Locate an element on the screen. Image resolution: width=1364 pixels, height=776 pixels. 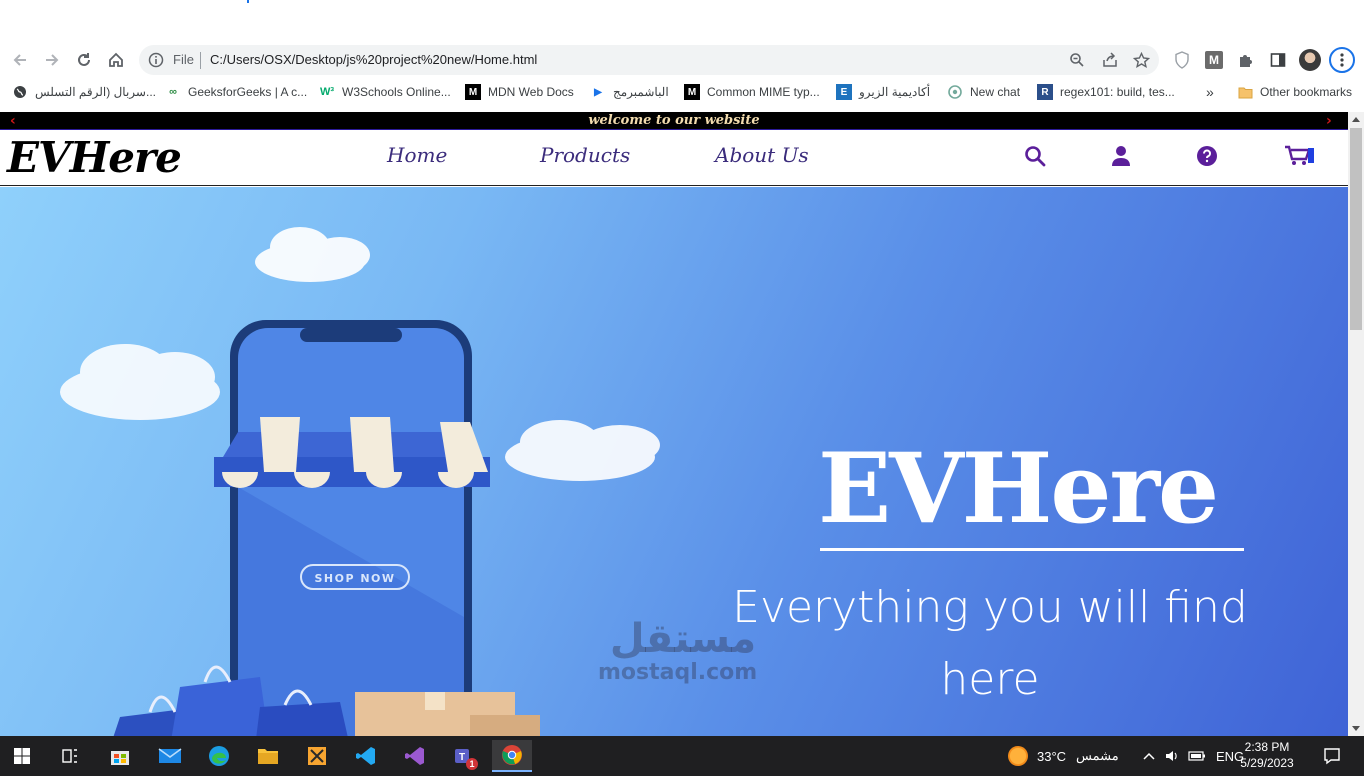
forward-button is located at coordinates (52, 60).